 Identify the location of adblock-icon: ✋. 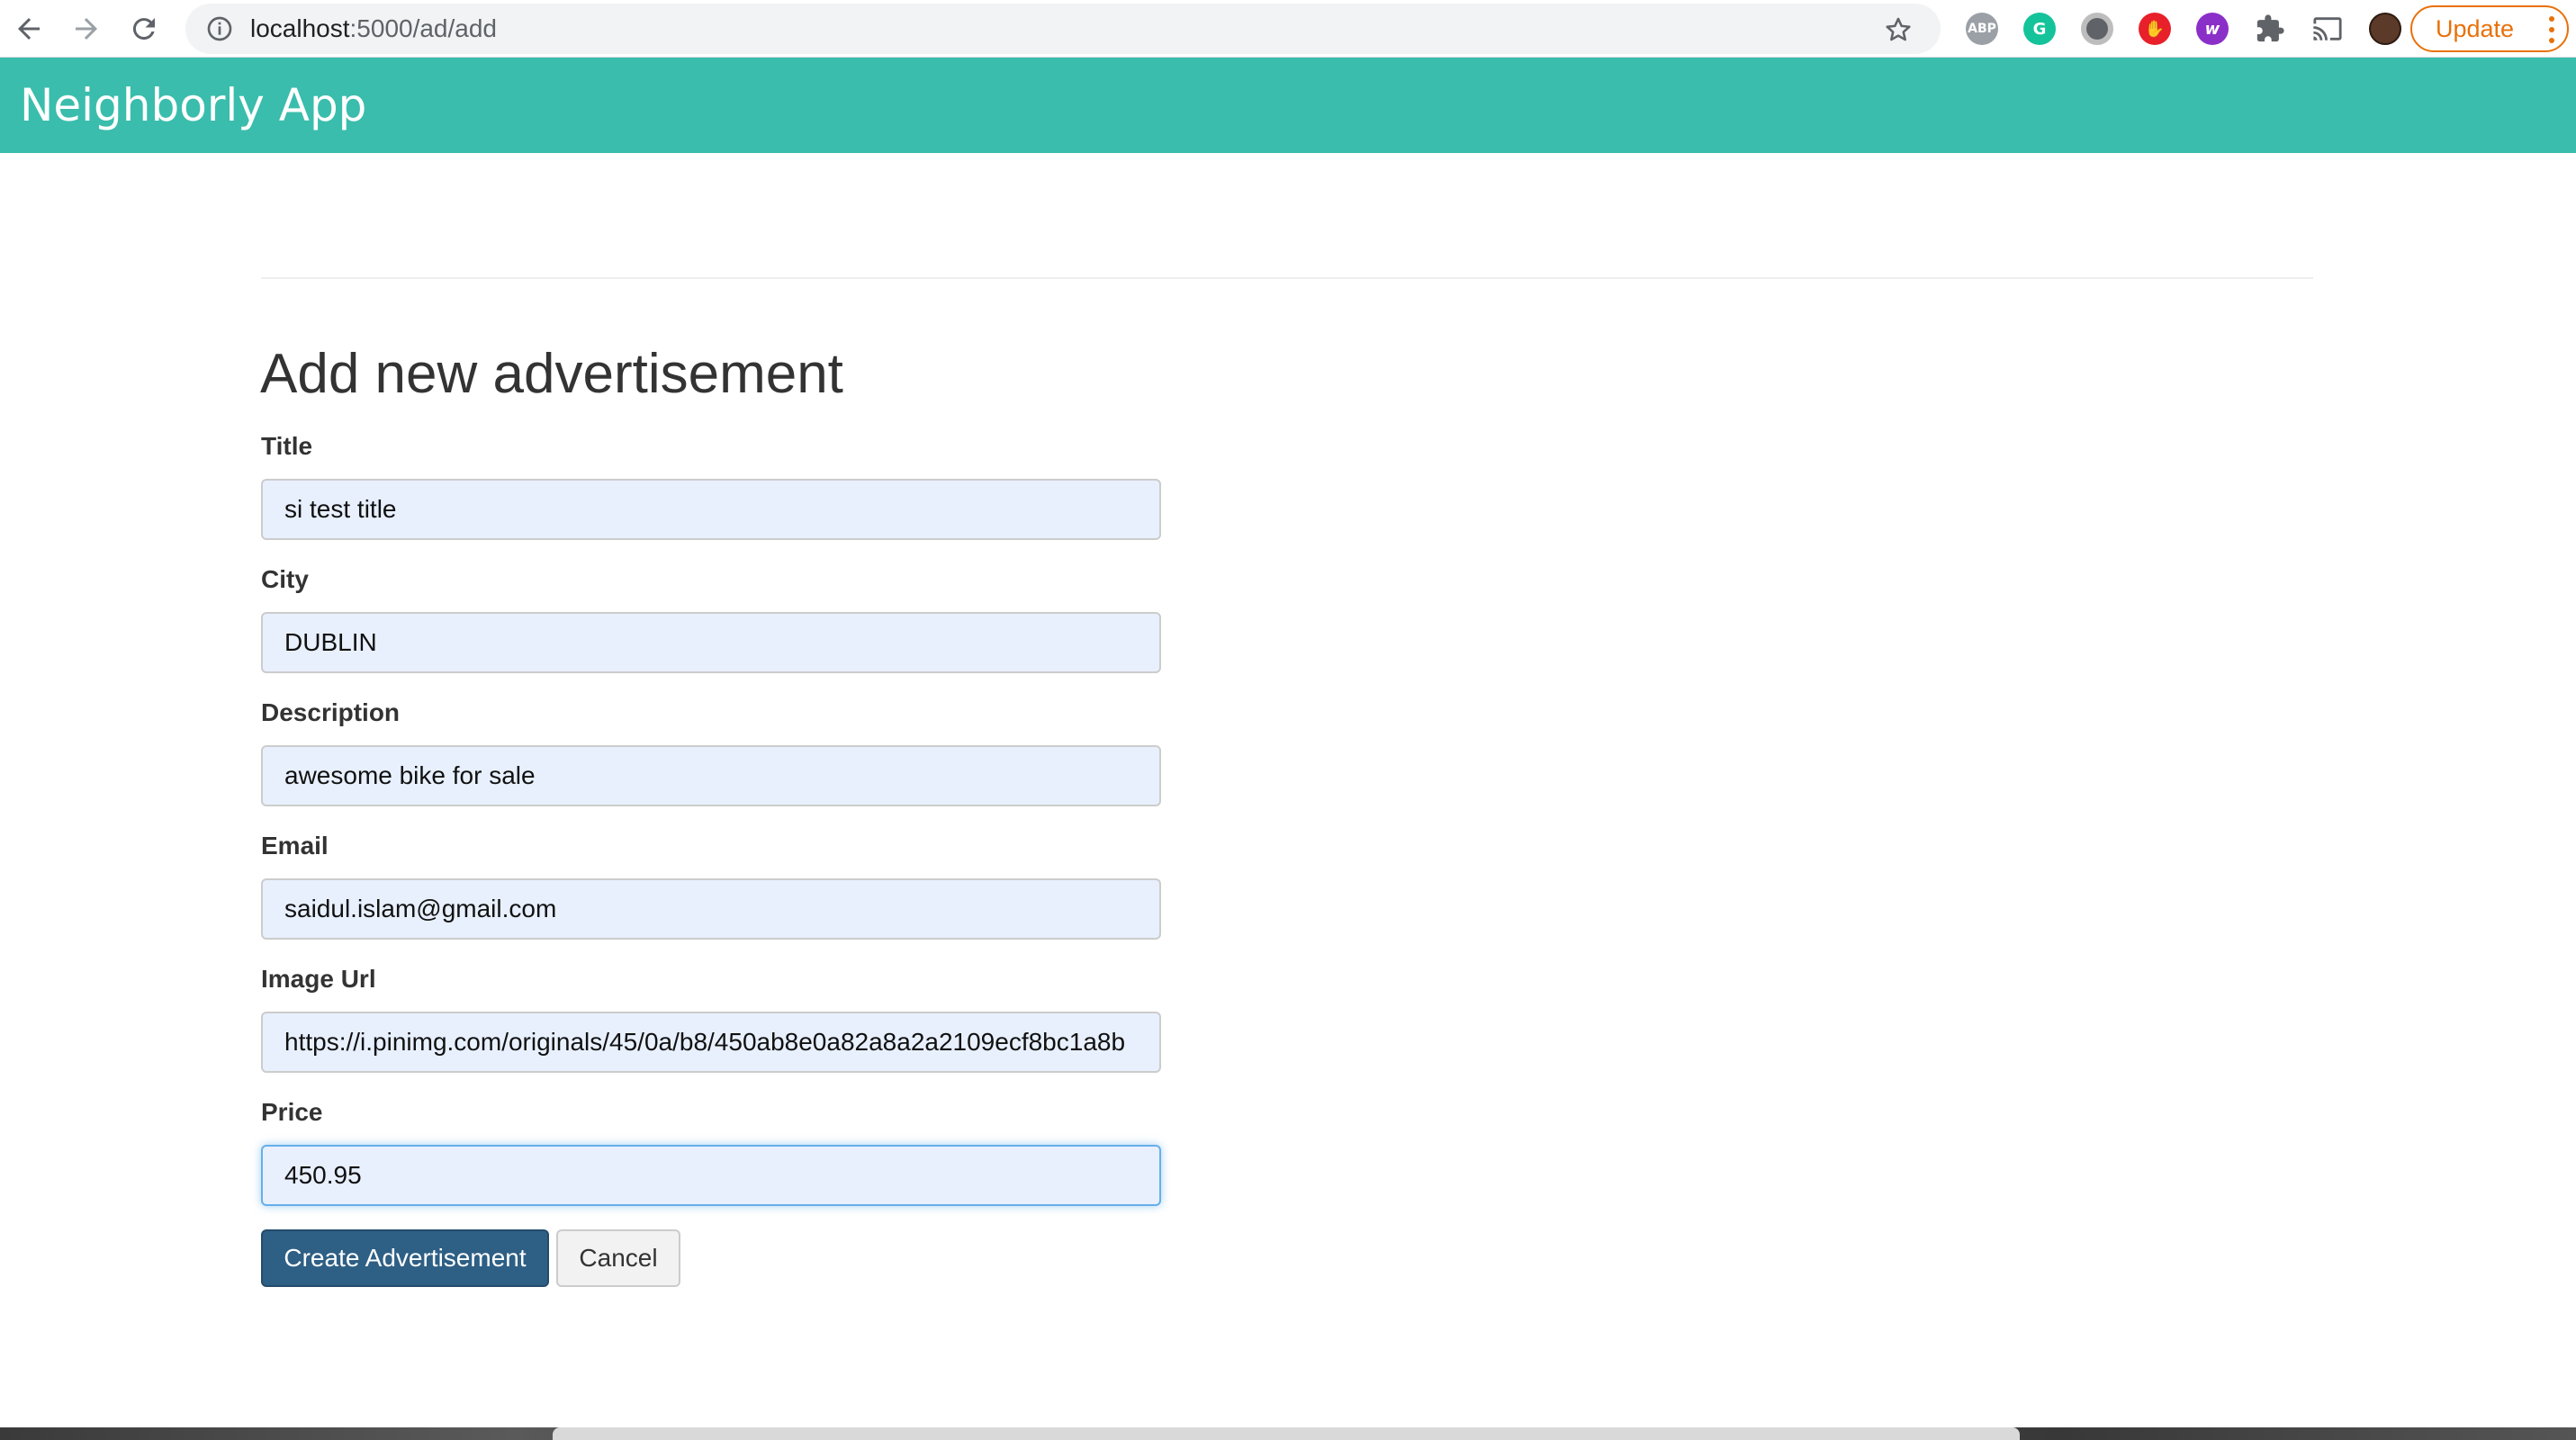
(2155, 29).